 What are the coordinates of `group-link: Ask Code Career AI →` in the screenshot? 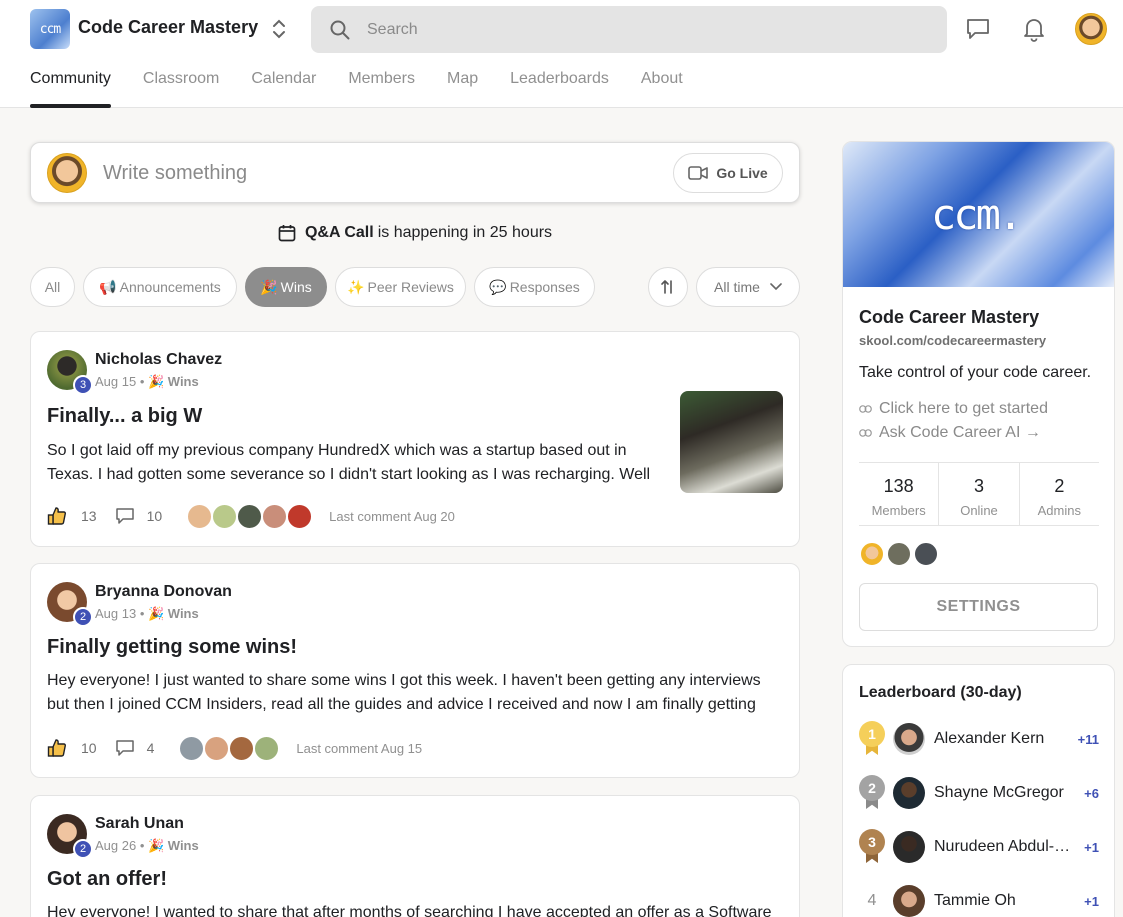 It's located at (950, 433).